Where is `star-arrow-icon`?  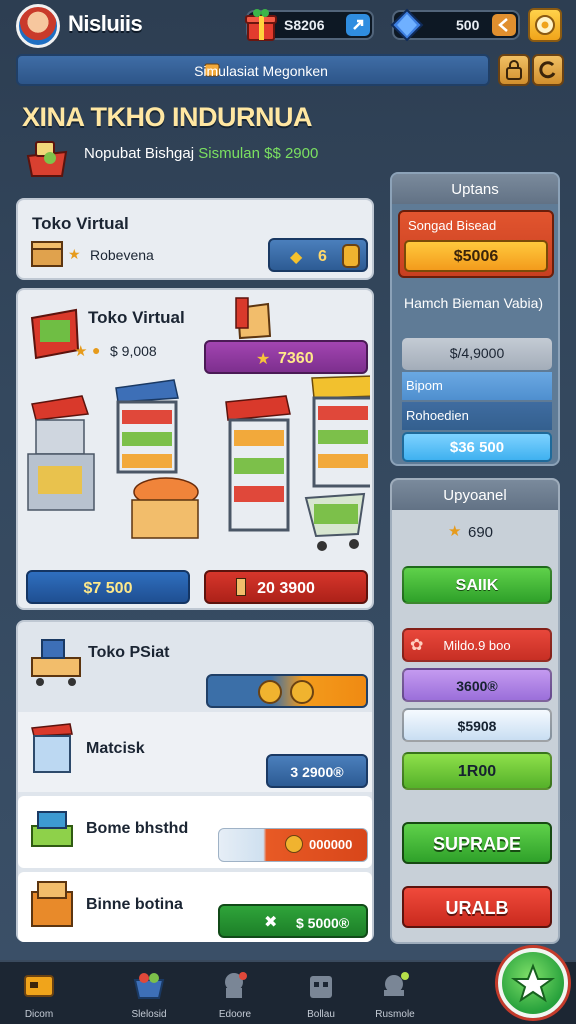
star-arrow-icon is located at coordinates (533, 983).